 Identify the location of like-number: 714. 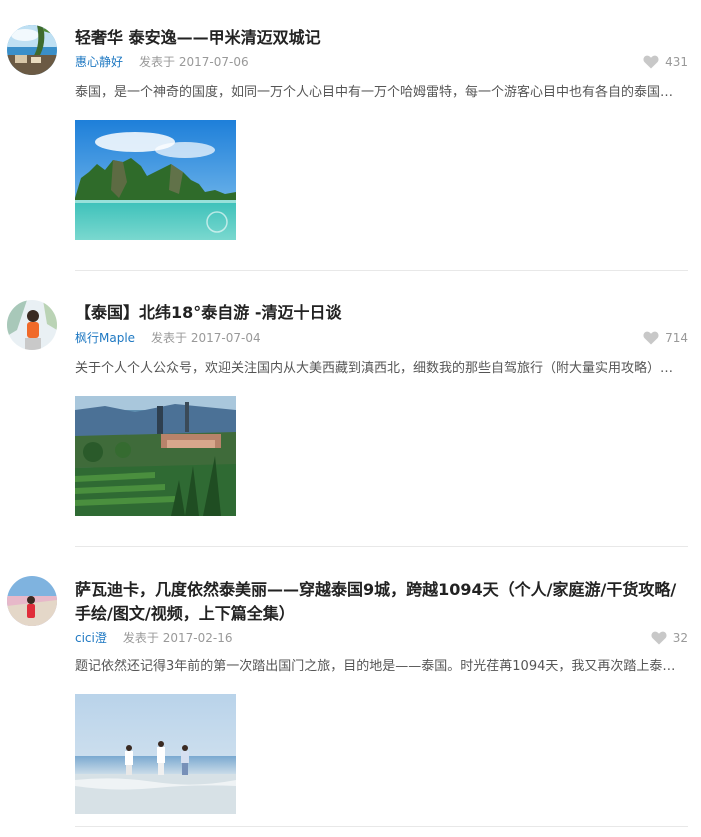
(676, 338).